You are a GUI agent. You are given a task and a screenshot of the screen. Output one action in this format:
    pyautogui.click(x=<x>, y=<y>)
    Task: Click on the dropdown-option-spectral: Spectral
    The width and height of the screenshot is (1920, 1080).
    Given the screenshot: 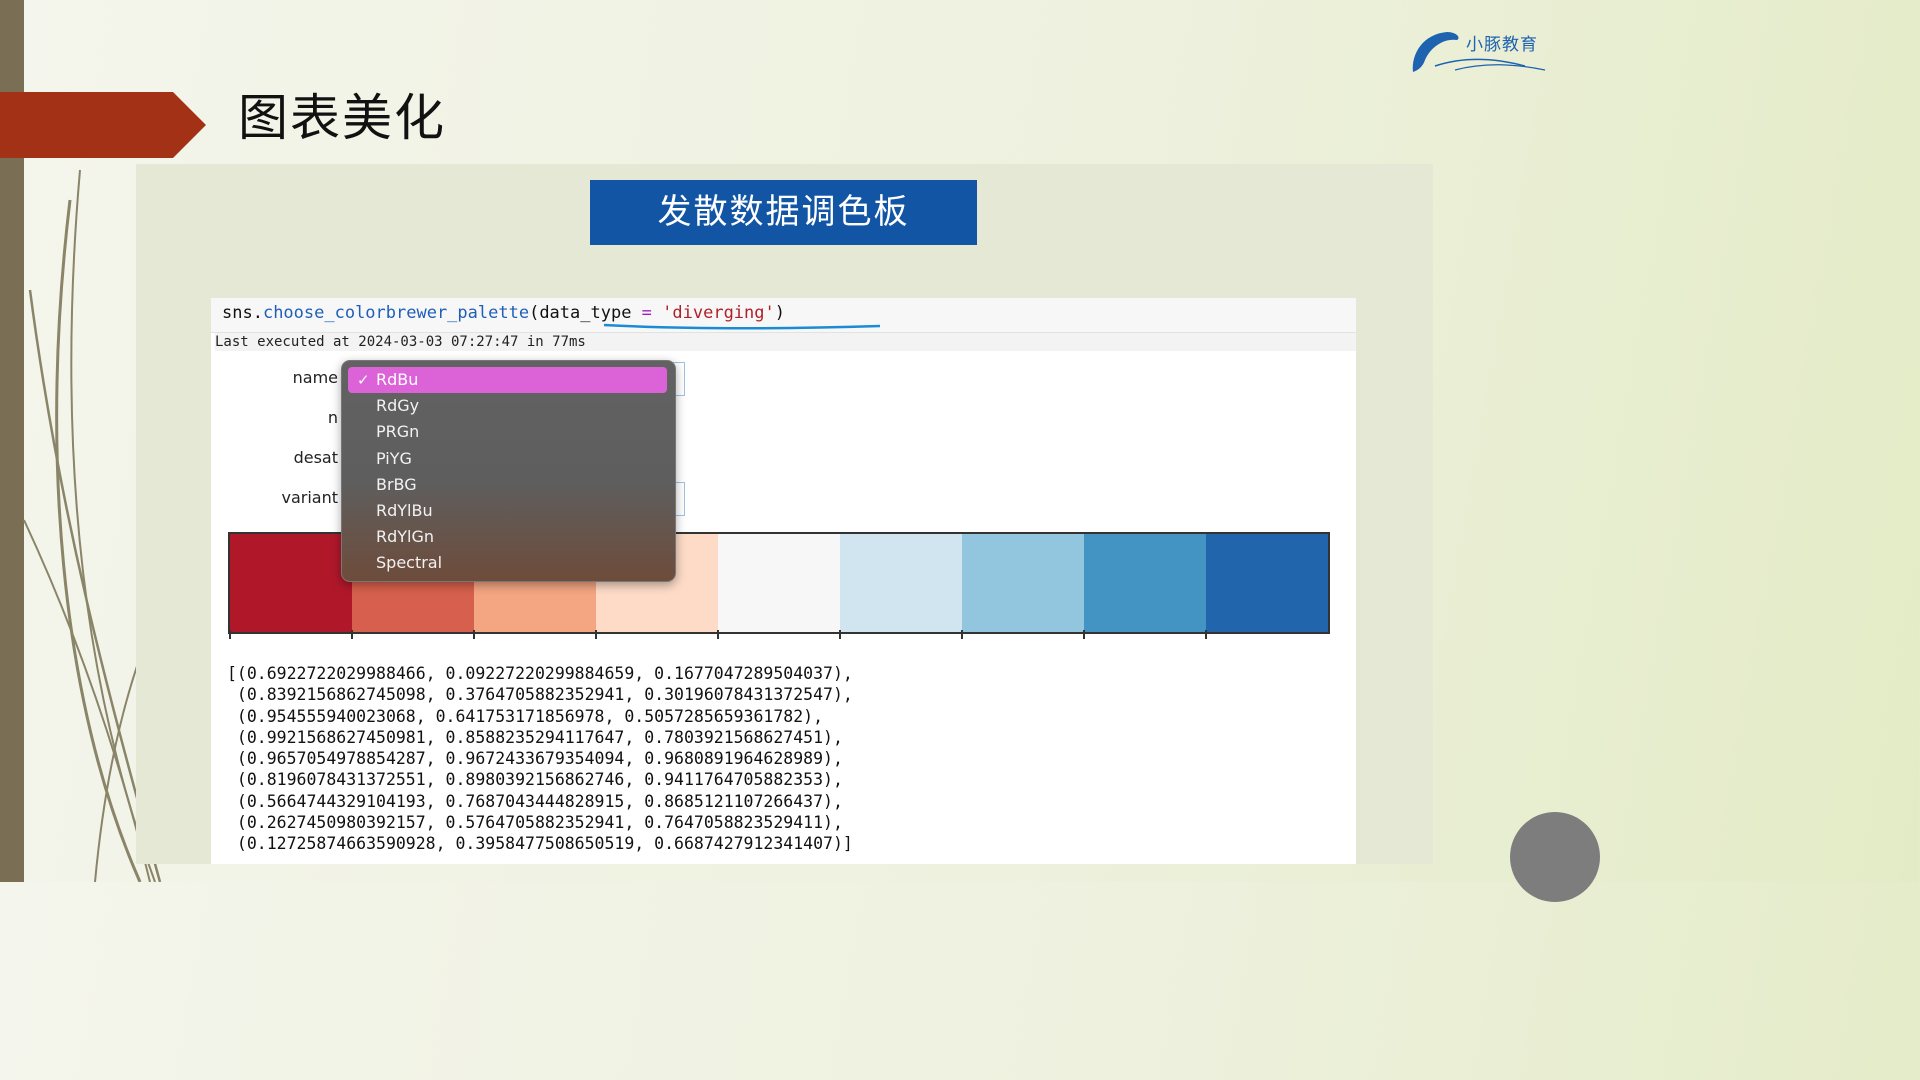 What is the action you would take?
    pyautogui.click(x=507, y=563)
    